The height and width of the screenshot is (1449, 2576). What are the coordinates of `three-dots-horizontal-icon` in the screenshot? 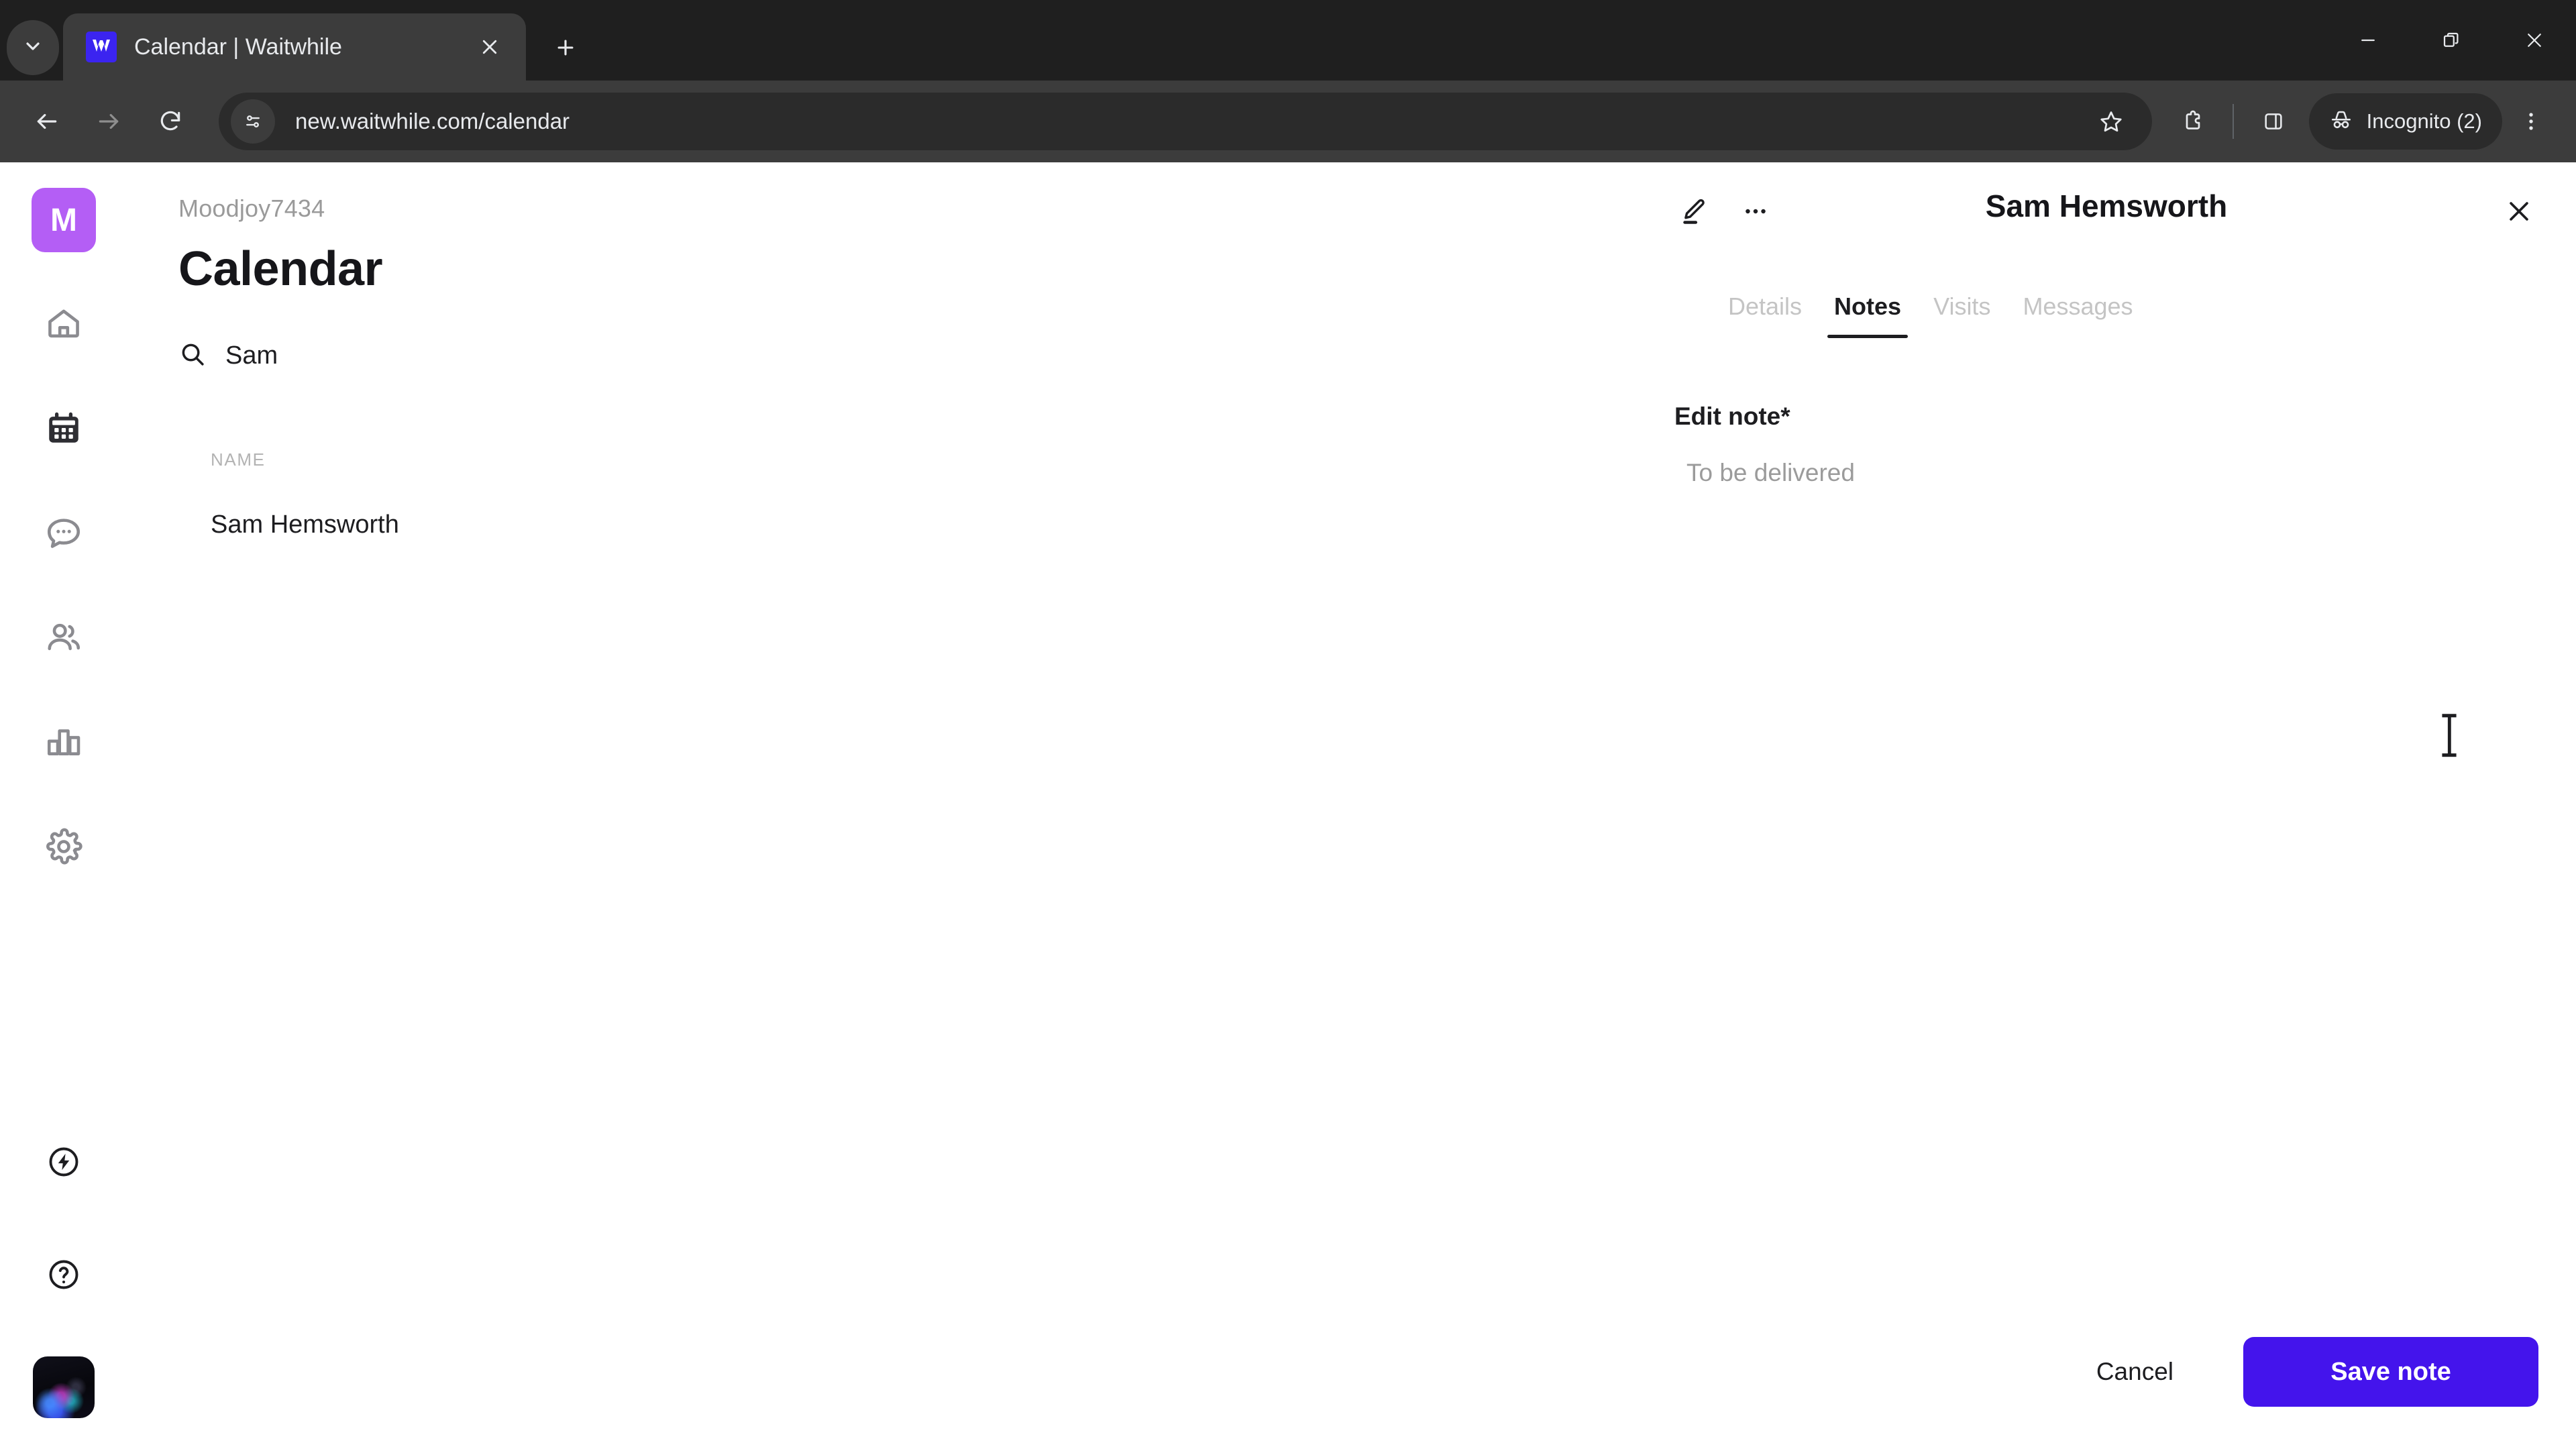 It's located at (1755, 213).